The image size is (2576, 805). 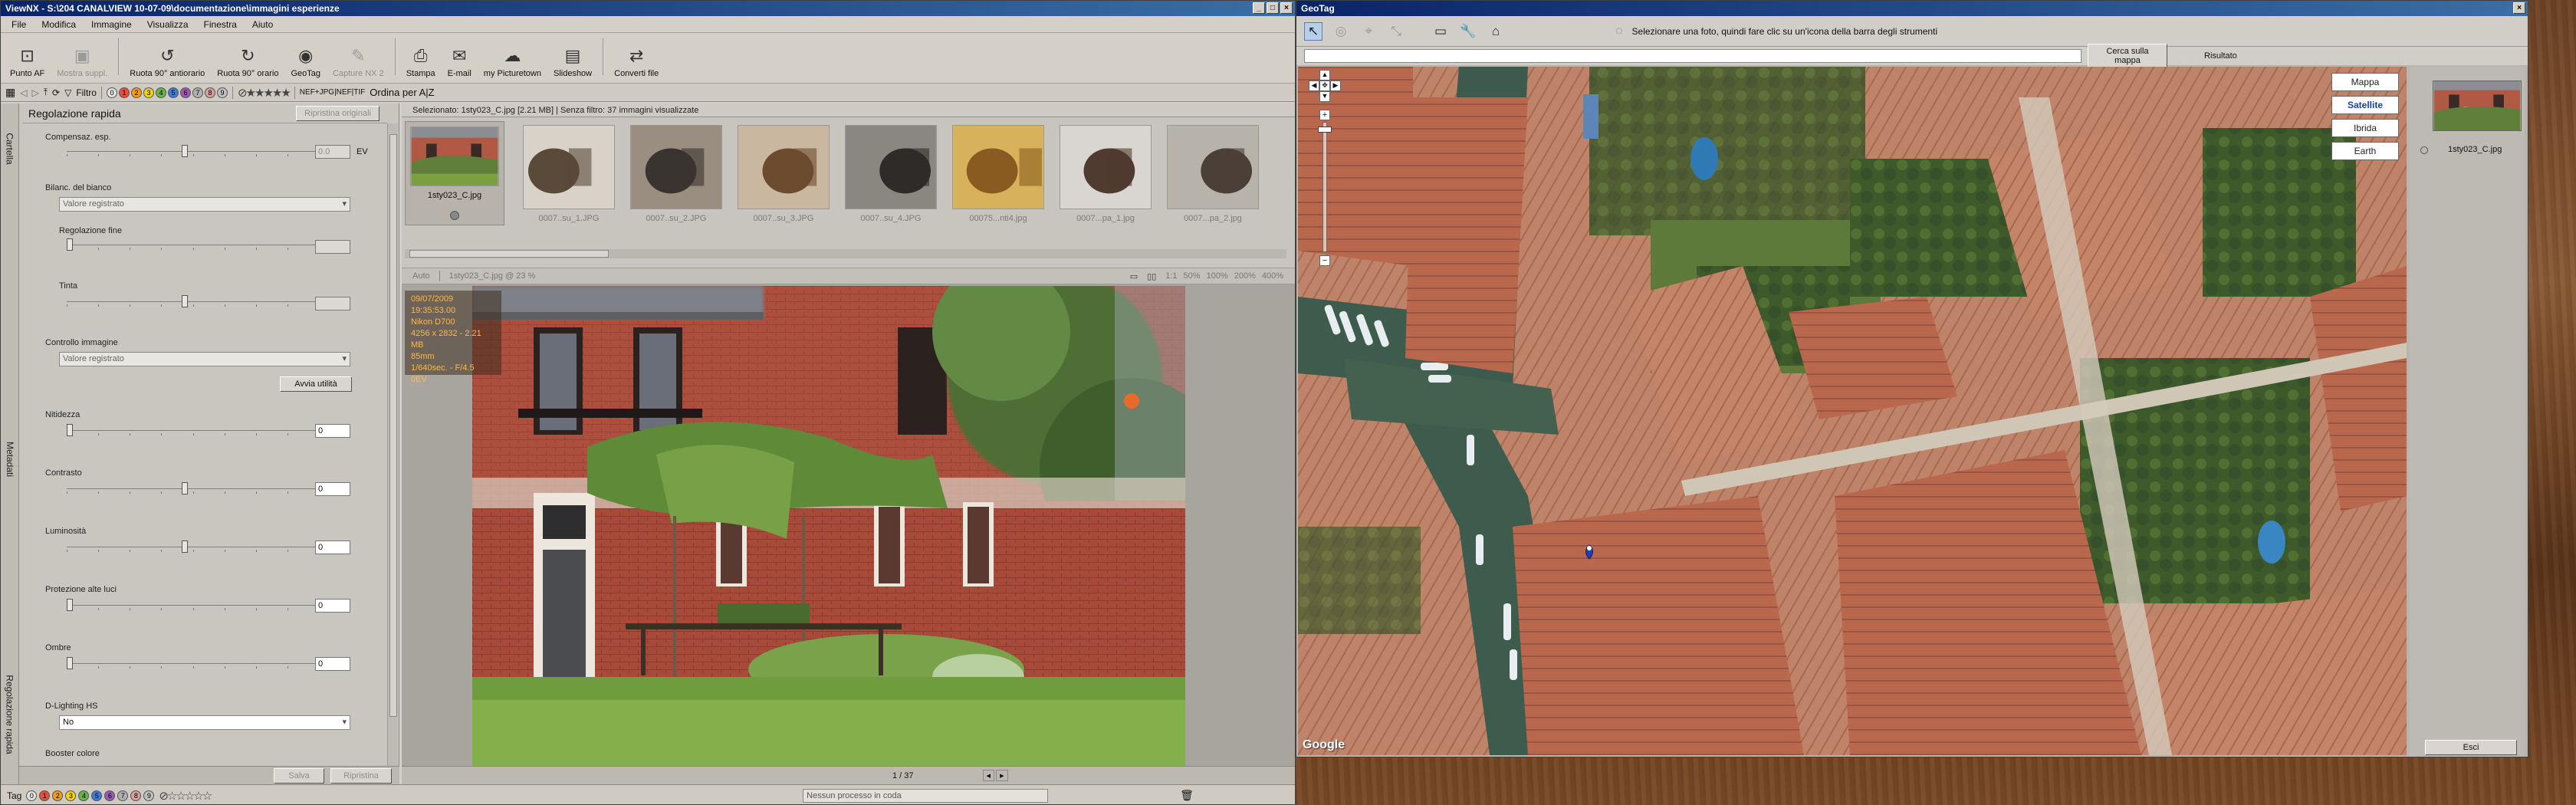 I want to click on tag-label-dot-7: 7, so click(x=123, y=796).